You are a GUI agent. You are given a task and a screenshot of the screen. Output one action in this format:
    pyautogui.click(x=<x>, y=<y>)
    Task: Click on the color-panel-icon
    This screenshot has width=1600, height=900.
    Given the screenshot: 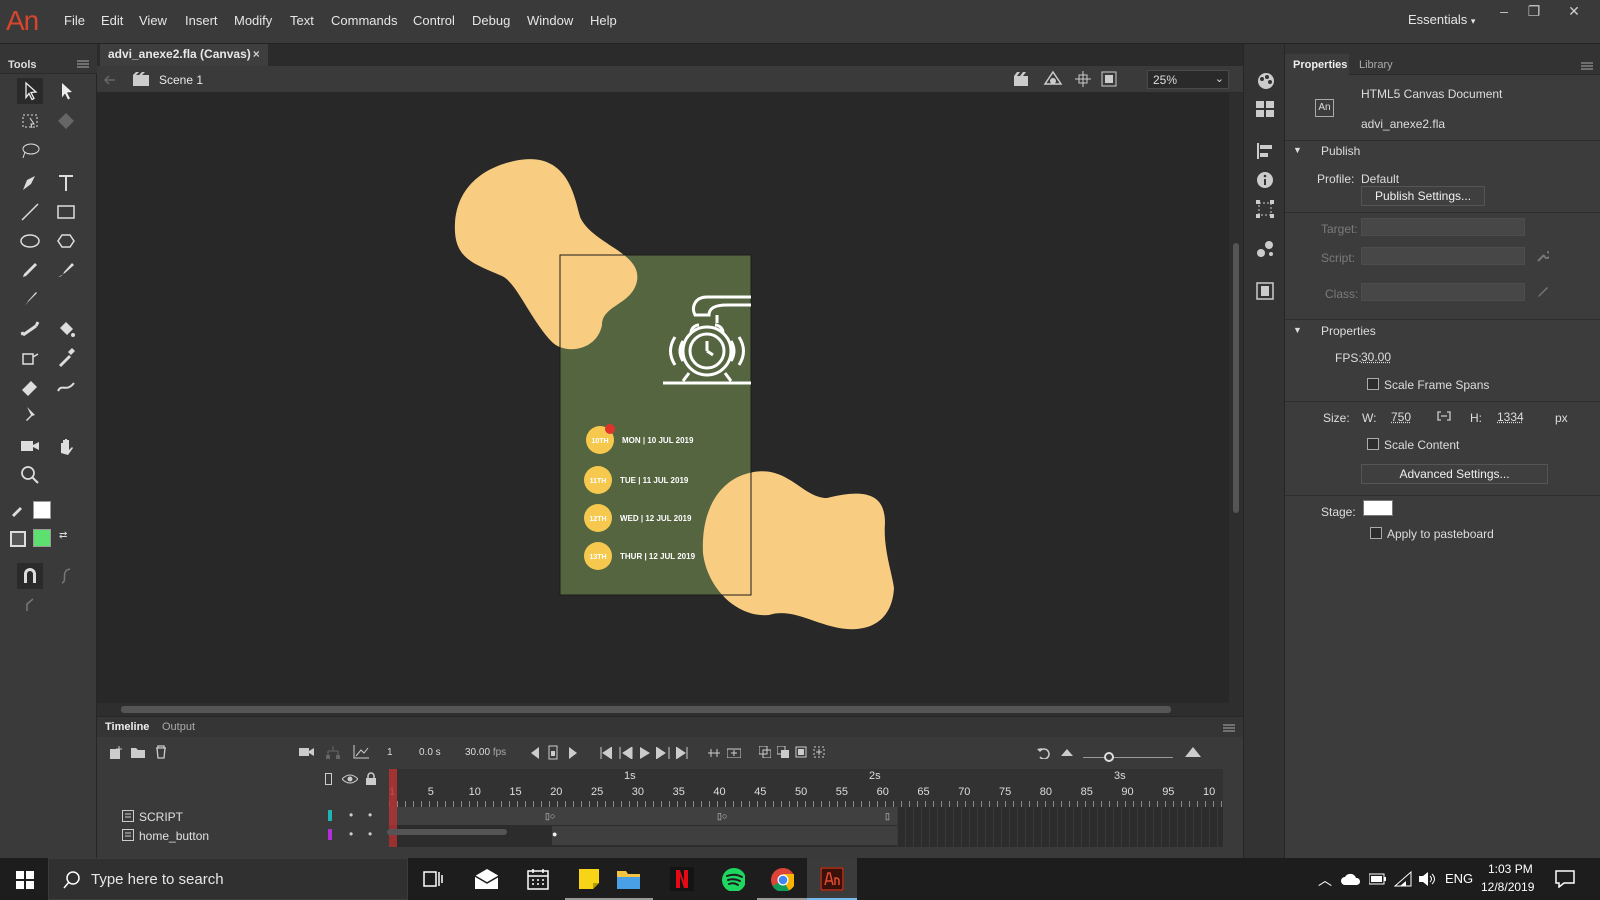 What is the action you would take?
    pyautogui.click(x=1266, y=81)
    